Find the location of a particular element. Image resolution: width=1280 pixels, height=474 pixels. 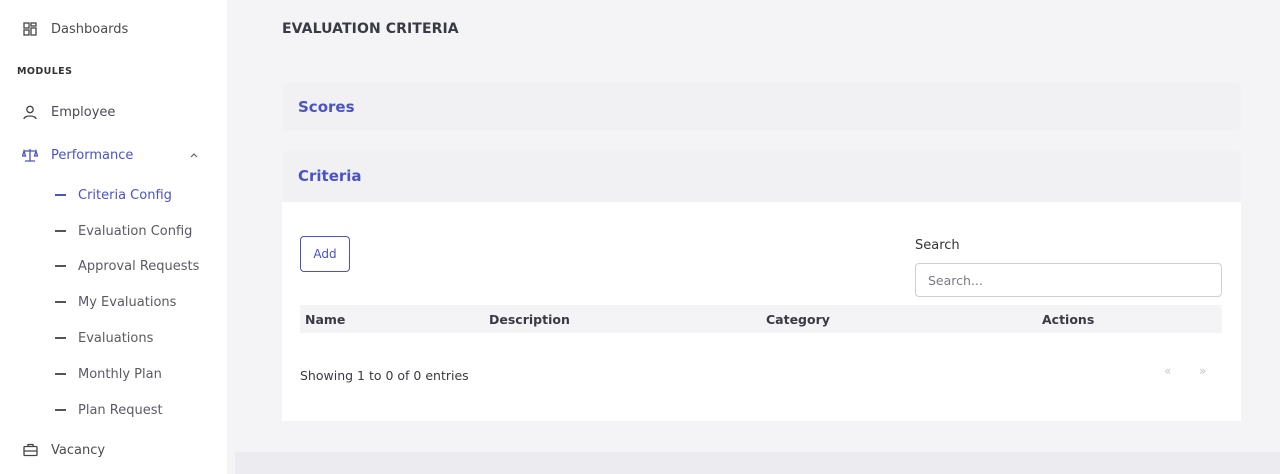

sidebar-subitem-label: Criteria Config is located at coordinates (125, 195).